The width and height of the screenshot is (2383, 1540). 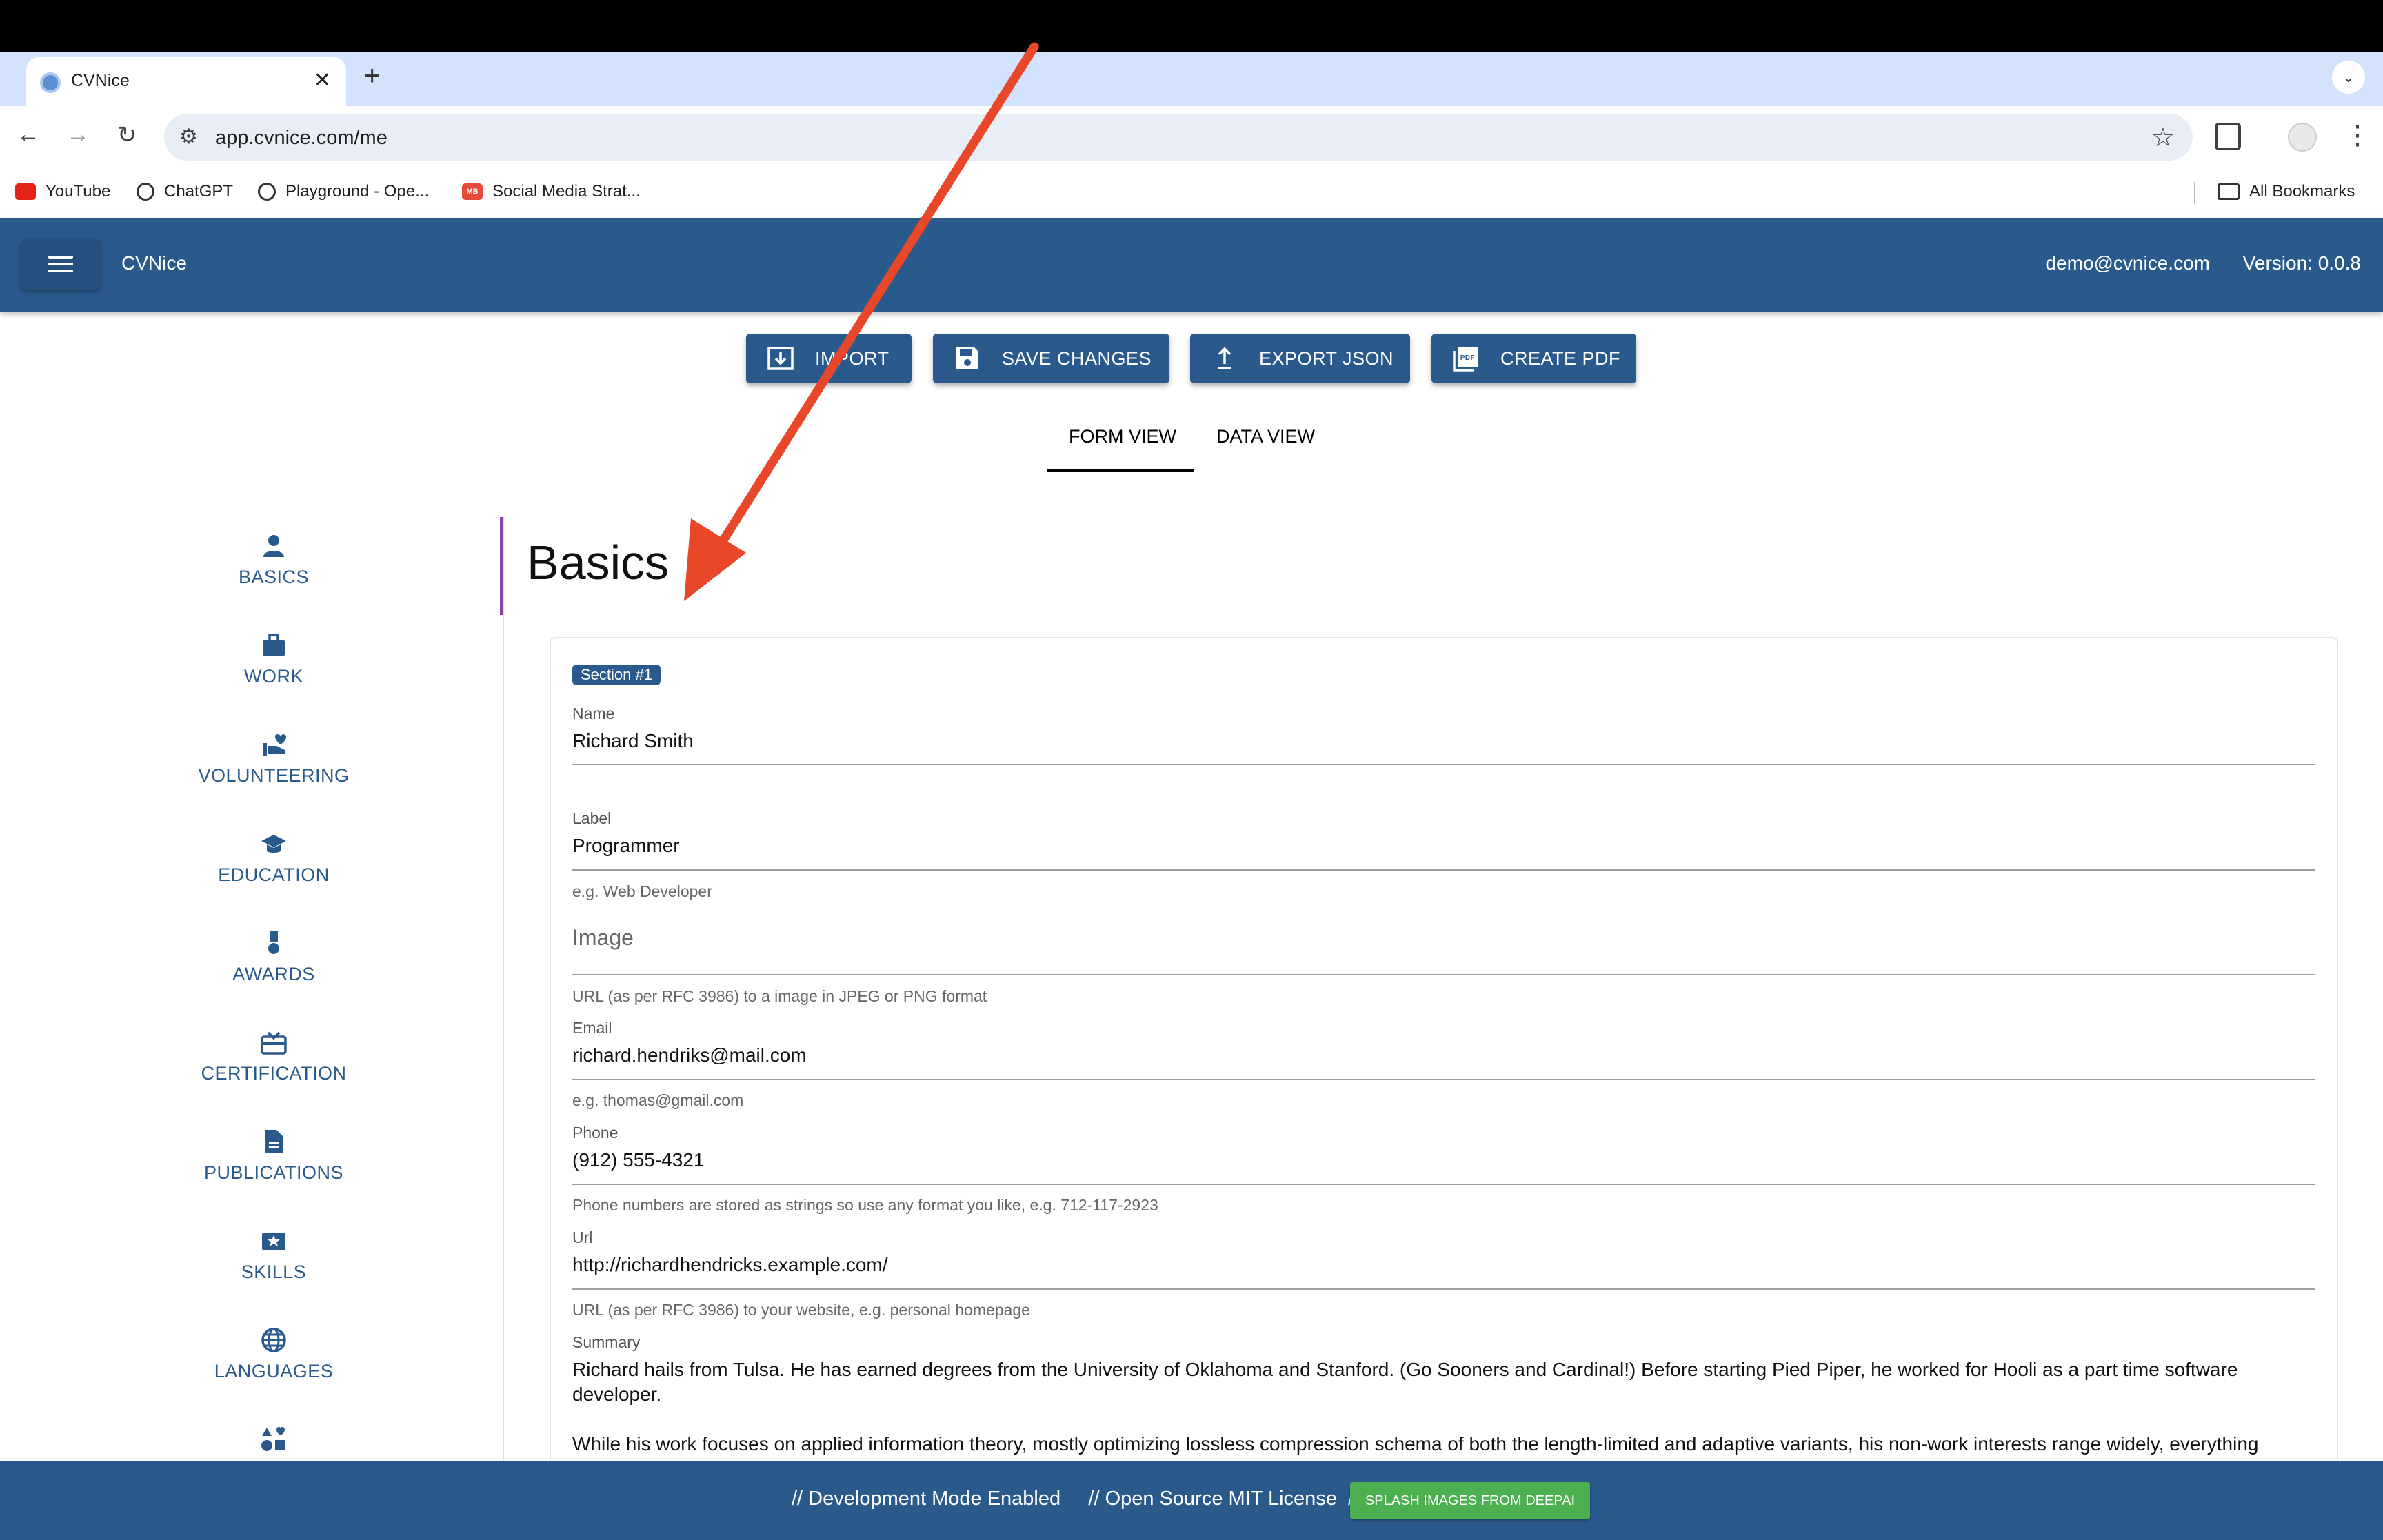 I want to click on star-icon: ☆, so click(x=2163, y=138).